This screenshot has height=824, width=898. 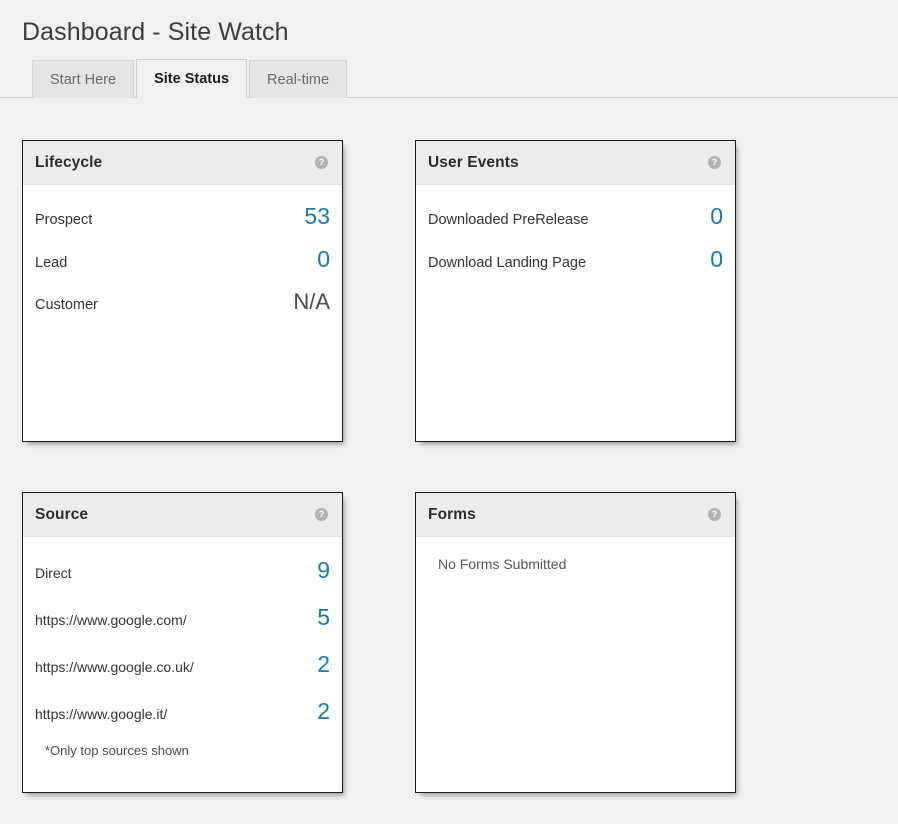 What do you see at coordinates (69, 162) in the screenshot?
I see `panel-title: Lifecycle` at bounding box center [69, 162].